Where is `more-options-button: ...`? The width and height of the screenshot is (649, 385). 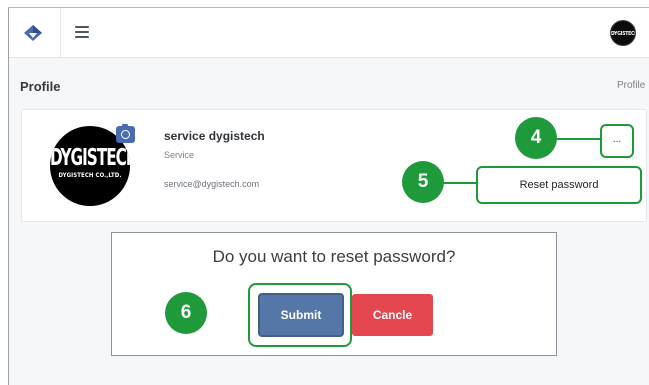 more-options-button: ... is located at coordinates (617, 141).